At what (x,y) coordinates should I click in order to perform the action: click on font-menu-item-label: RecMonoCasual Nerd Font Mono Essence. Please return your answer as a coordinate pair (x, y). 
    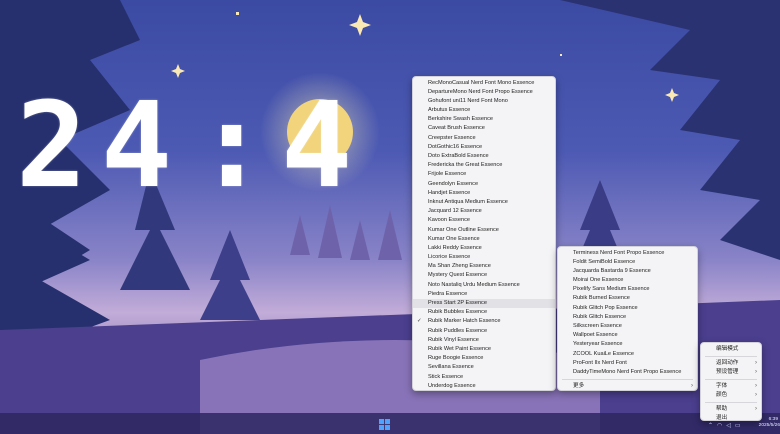
    Looking at the image, I should click on (481, 82).